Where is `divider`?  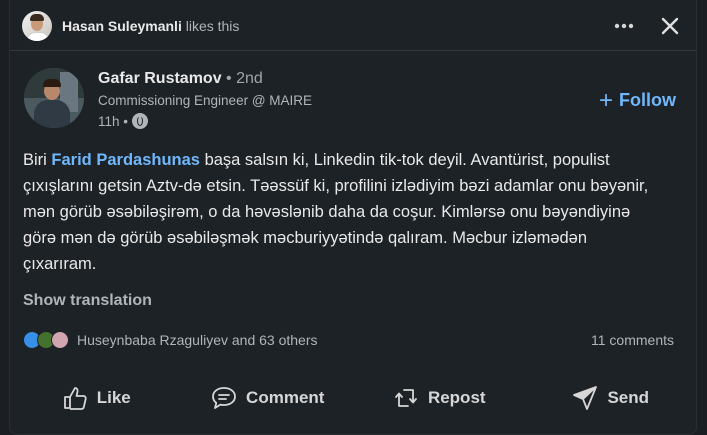
divider is located at coordinates (353, 50).